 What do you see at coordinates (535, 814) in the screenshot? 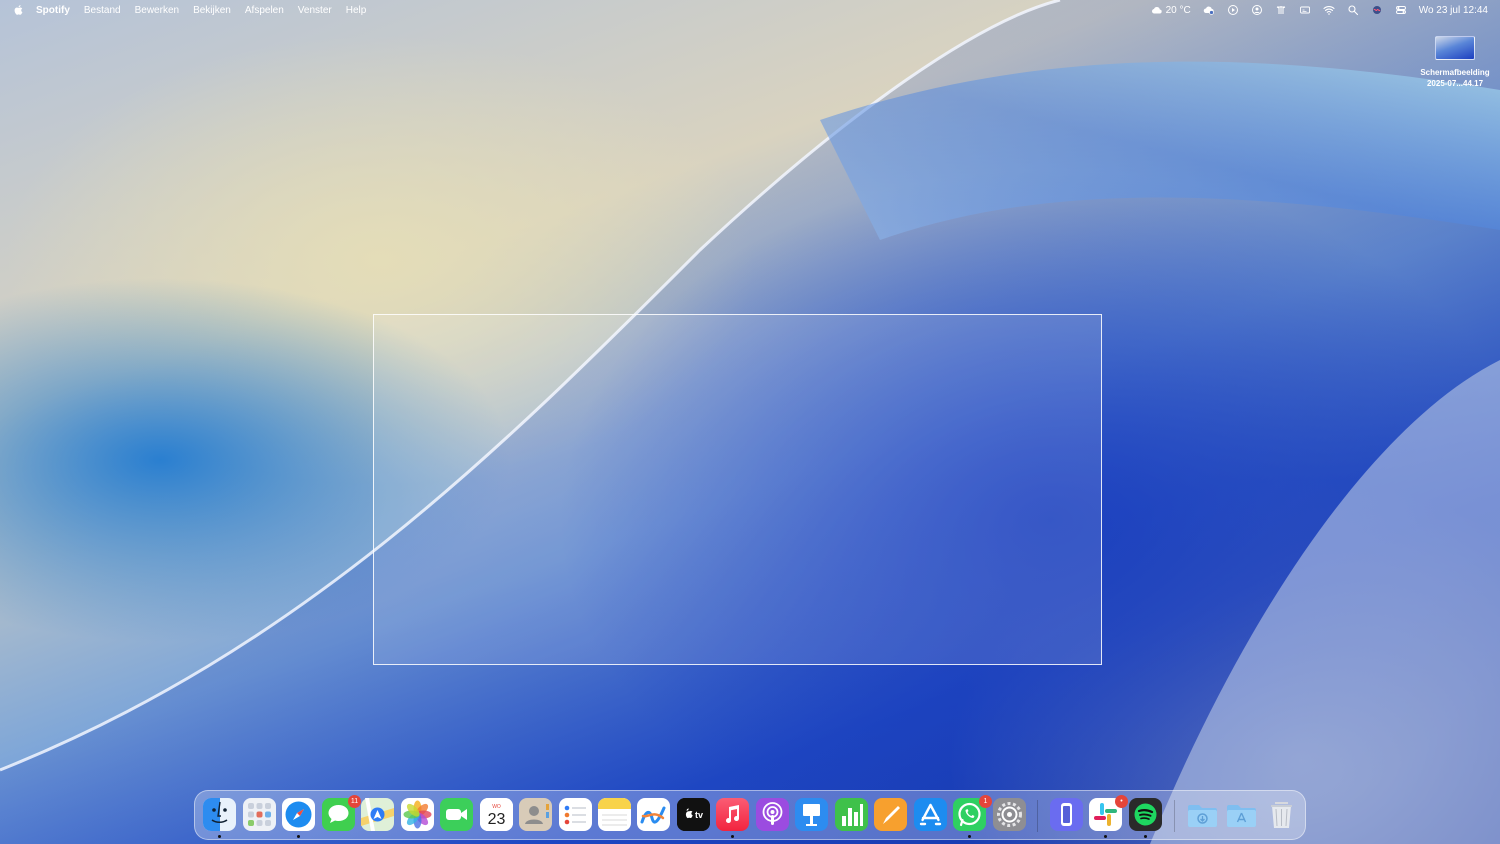
I see `contacts-icon` at bounding box center [535, 814].